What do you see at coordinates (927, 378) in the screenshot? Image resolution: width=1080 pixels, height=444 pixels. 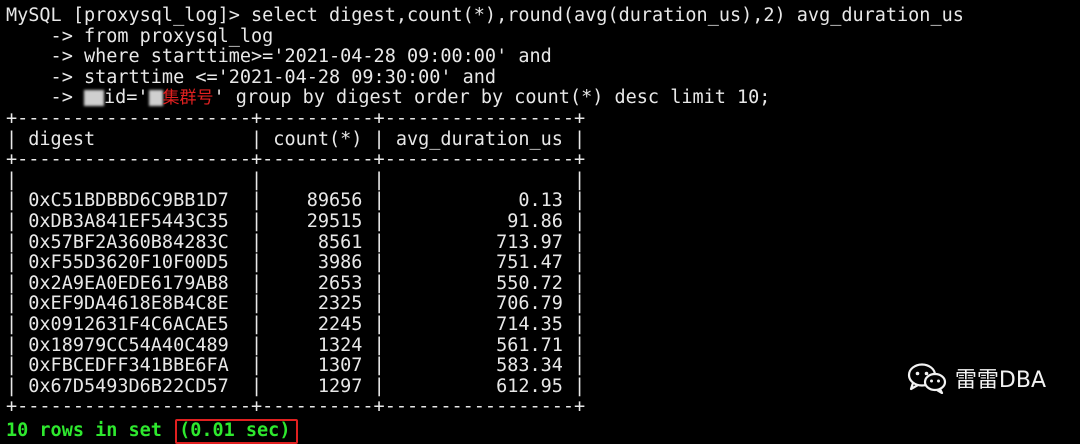 I see `wechat-icon` at bounding box center [927, 378].